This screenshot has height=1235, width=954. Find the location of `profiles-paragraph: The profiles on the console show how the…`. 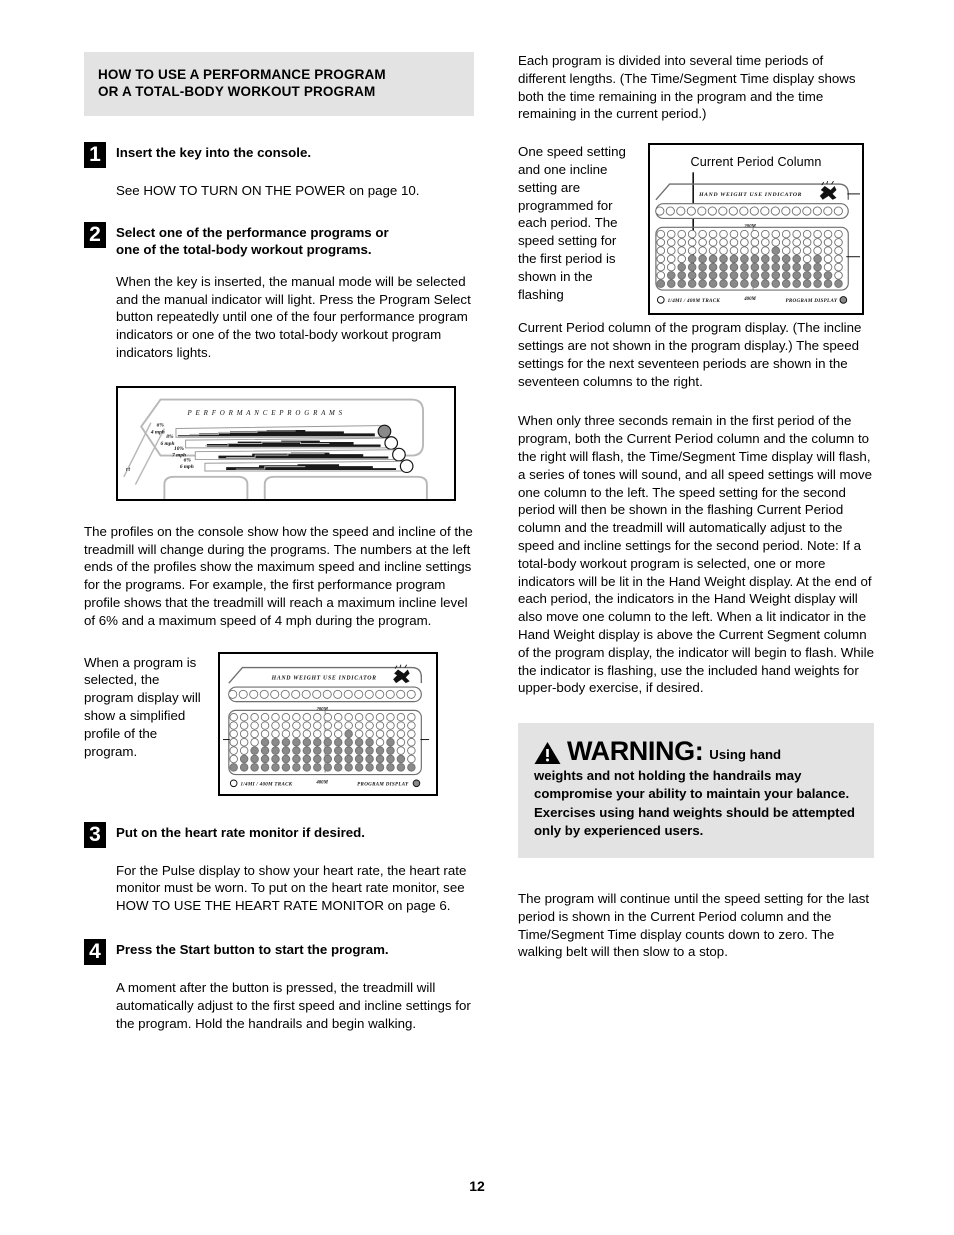

profiles-paragraph: The profiles on the console show how the… is located at coordinates (278, 575).